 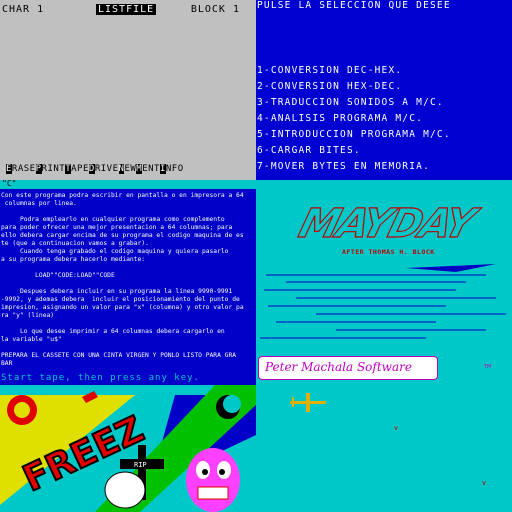 I want to click on rip-label: RIP, so click(x=140, y=465).